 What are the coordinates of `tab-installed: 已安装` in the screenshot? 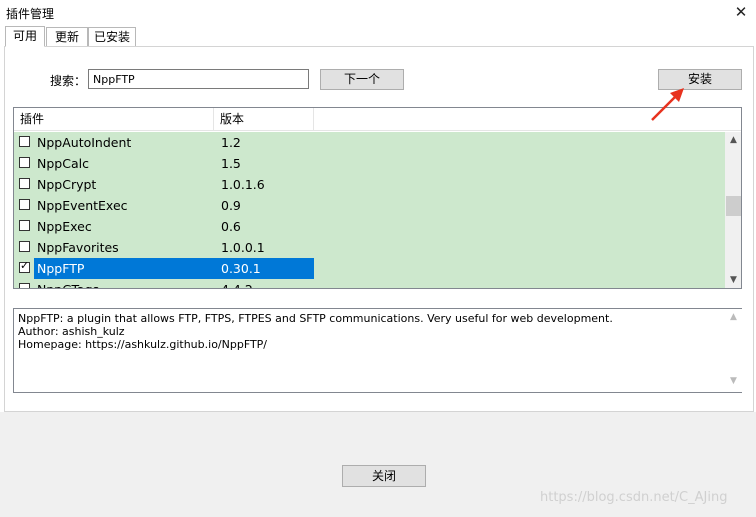 It's located at (112, 36).